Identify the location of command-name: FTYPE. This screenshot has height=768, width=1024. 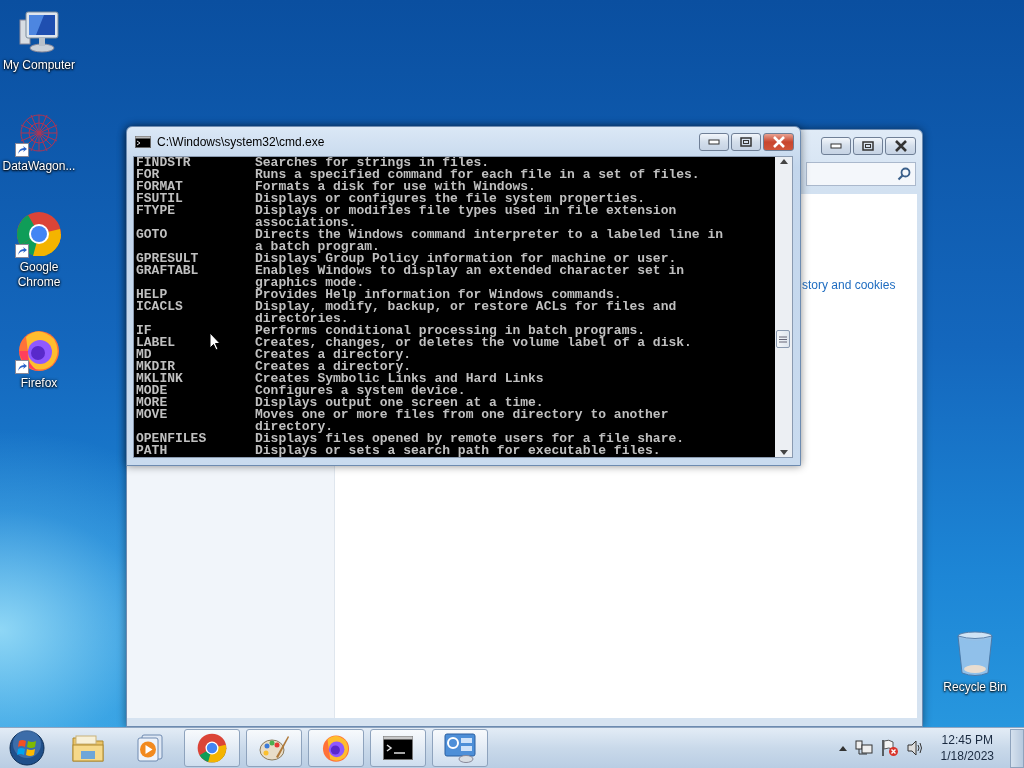
(155, 210).